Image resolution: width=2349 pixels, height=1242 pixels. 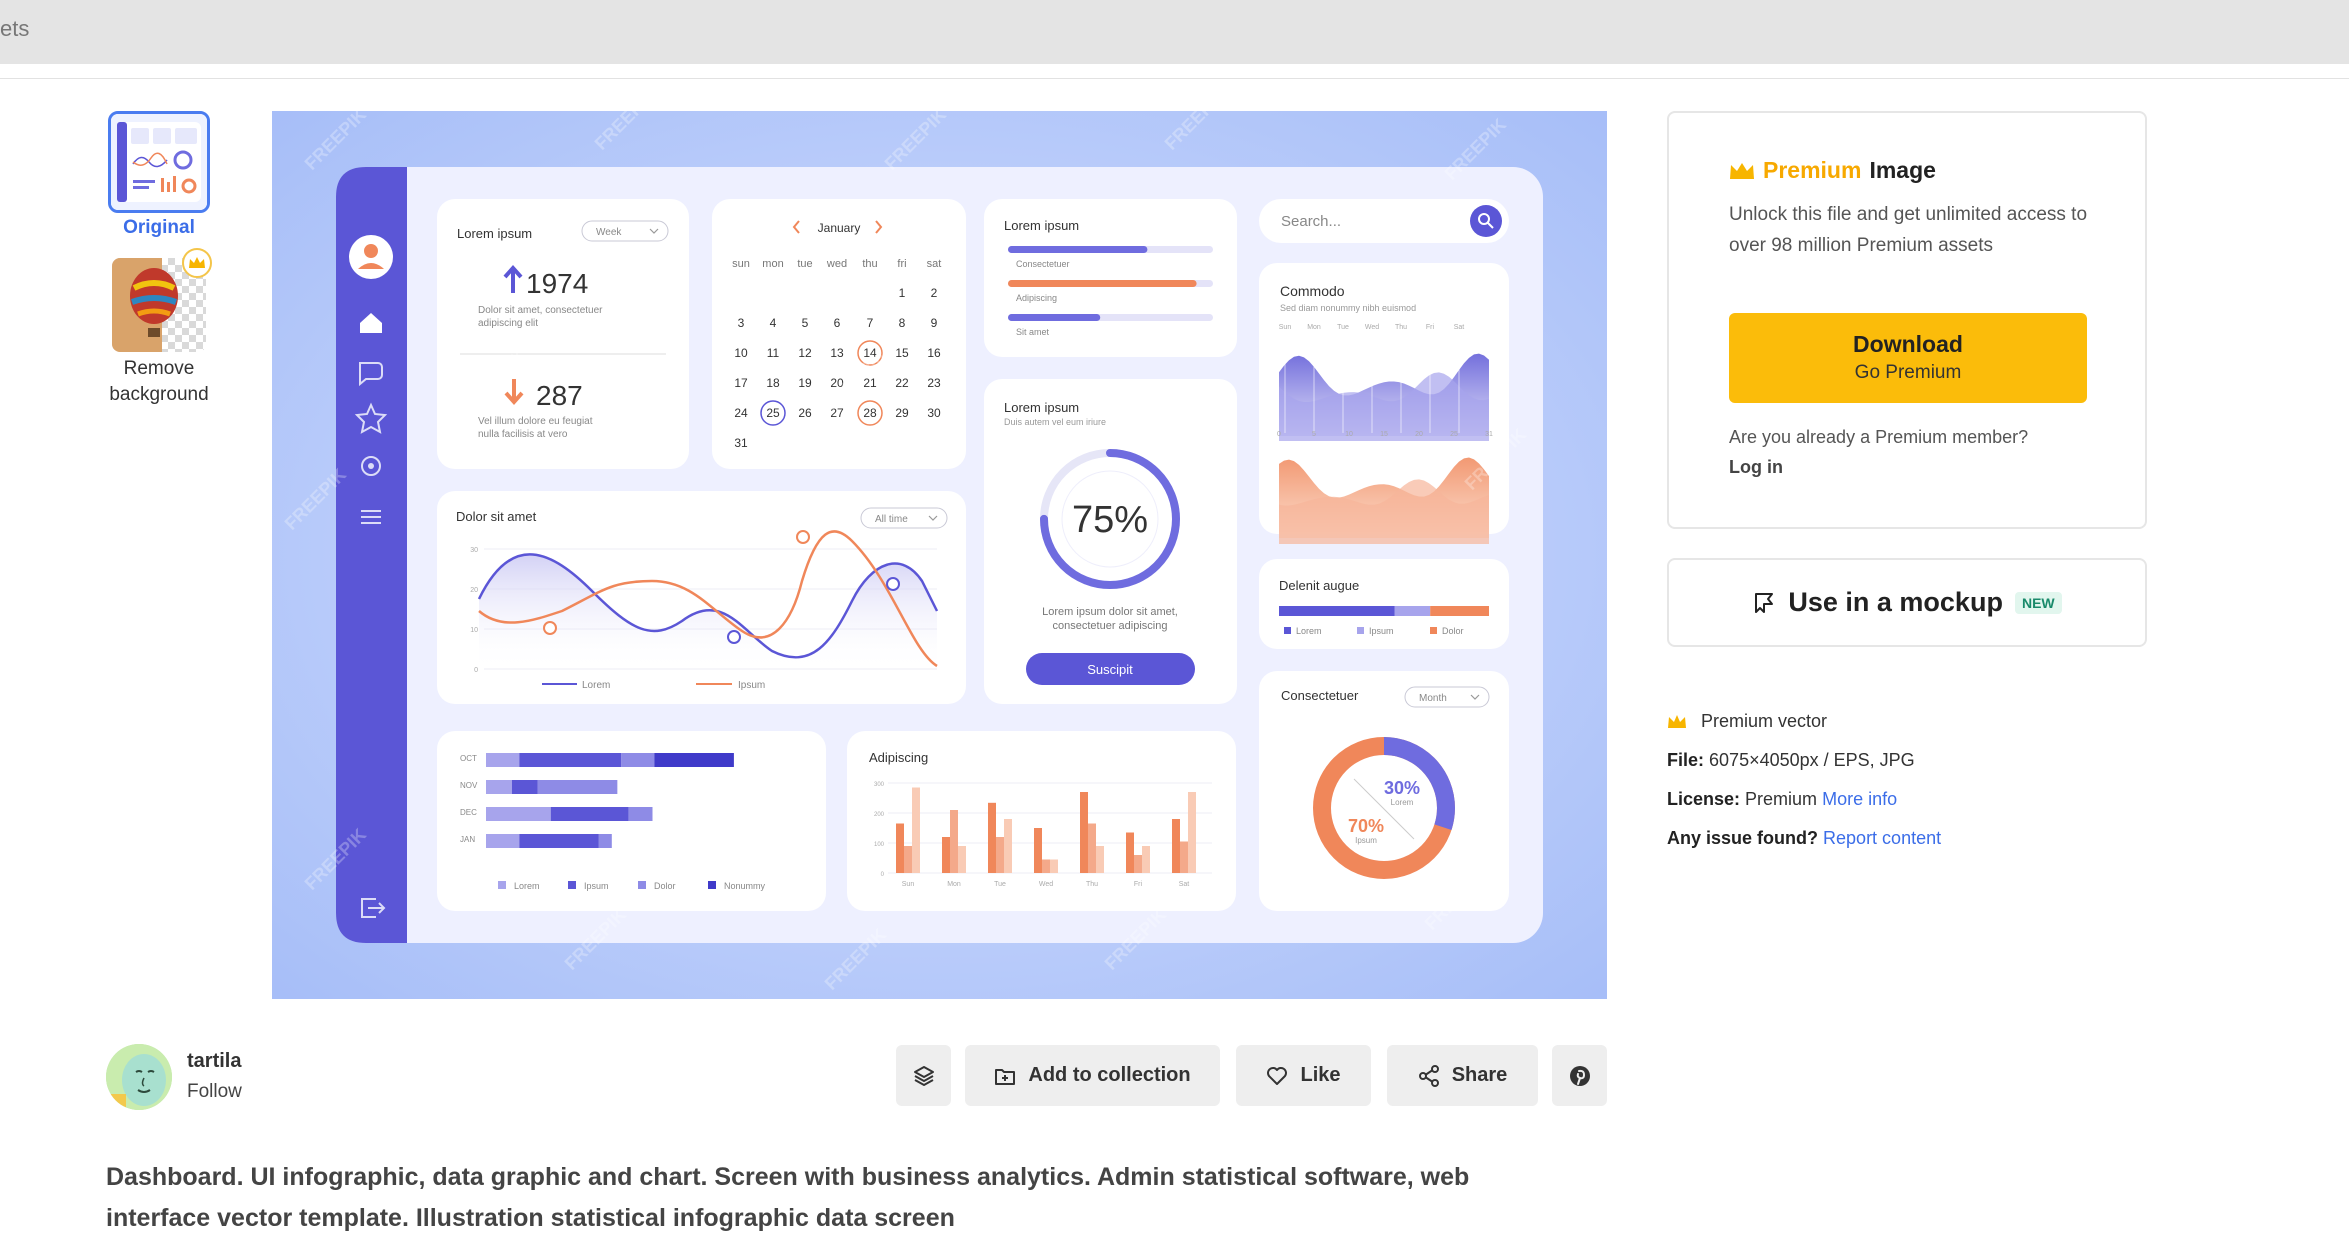 What do you see at coordinates (1908, 358) in the screenshot?
I see `download-button: Download Go Premium` at bounding box center [1908, 358].